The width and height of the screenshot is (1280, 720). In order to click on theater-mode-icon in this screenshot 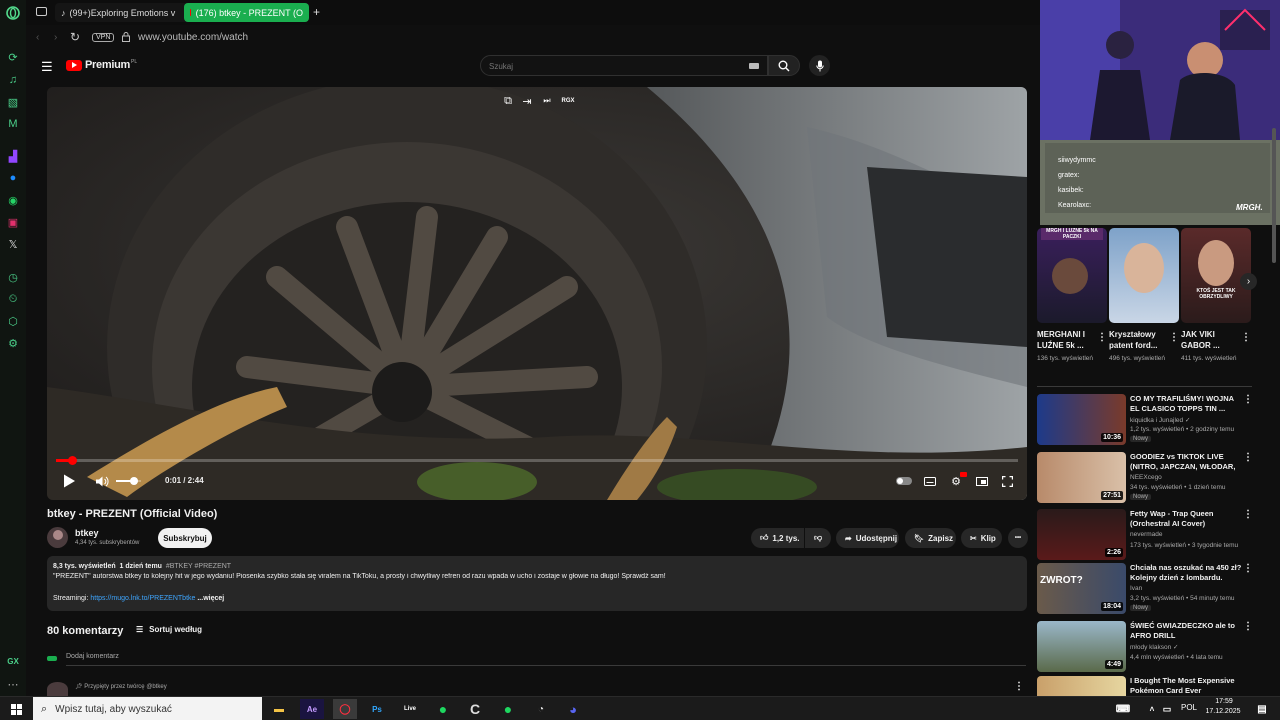, I will do `click(982, 481)`.